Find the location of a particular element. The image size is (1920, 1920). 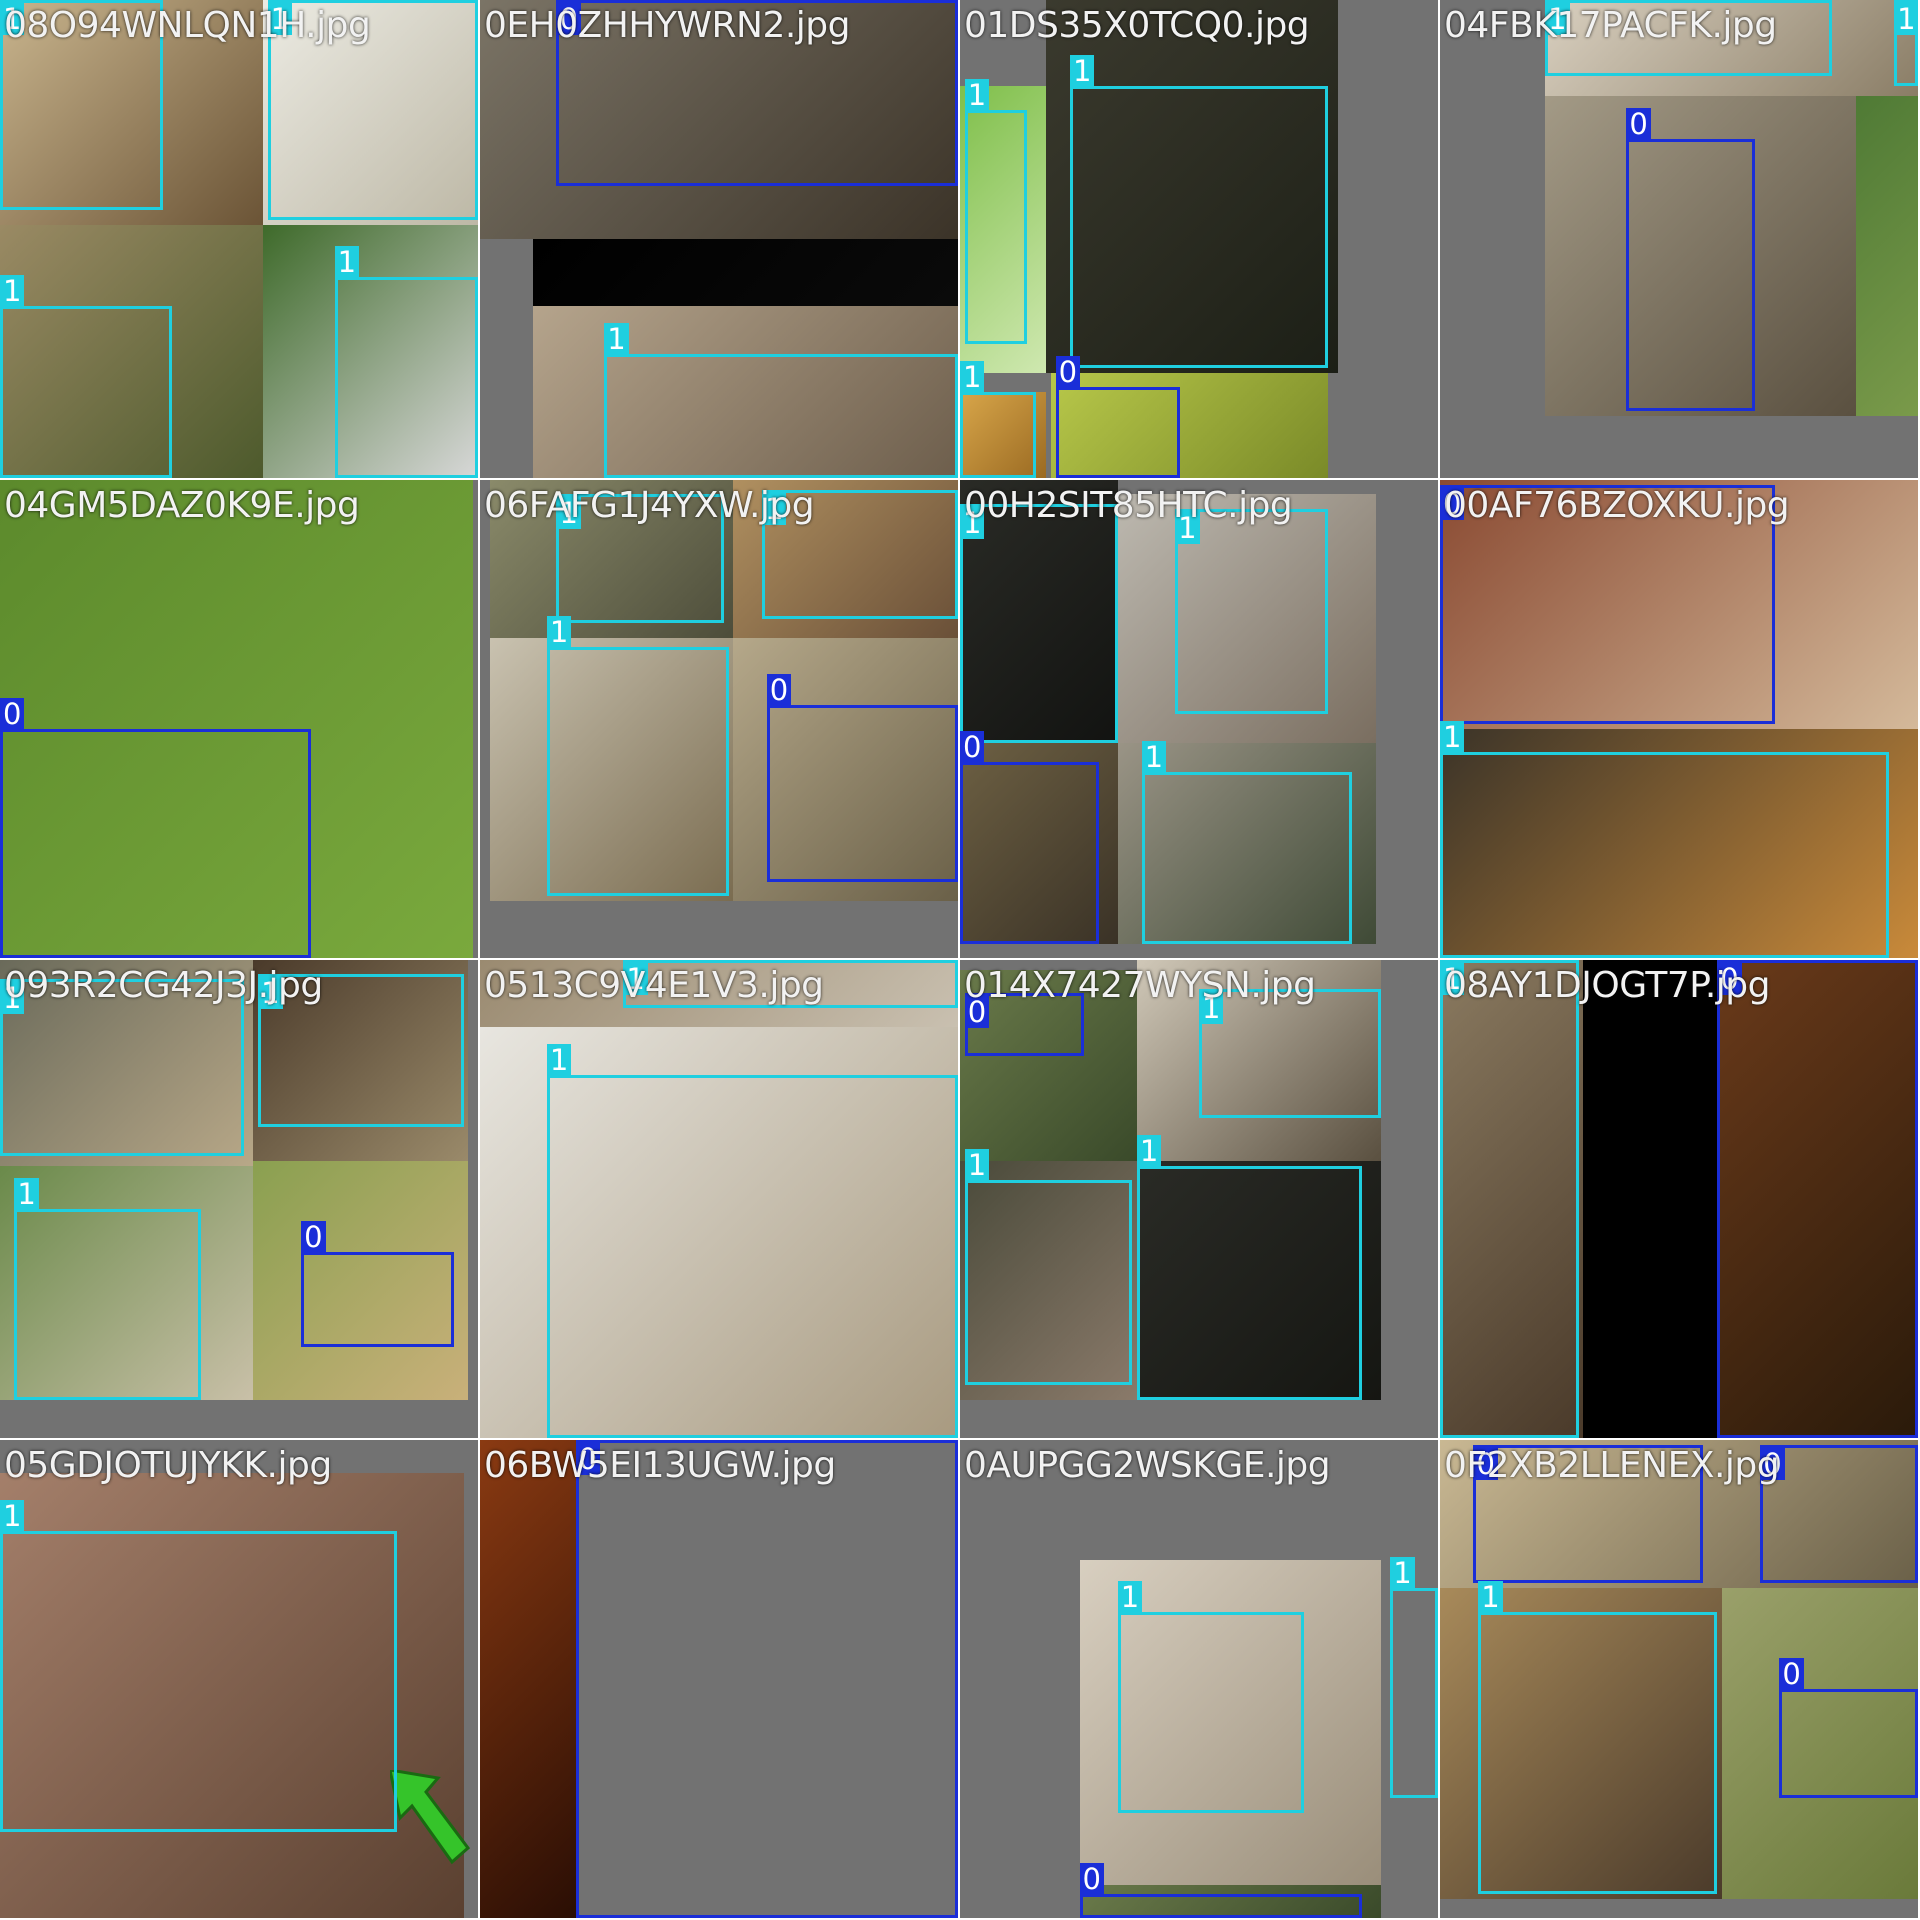

arrow-icon is located at coordinates (430, 1817).